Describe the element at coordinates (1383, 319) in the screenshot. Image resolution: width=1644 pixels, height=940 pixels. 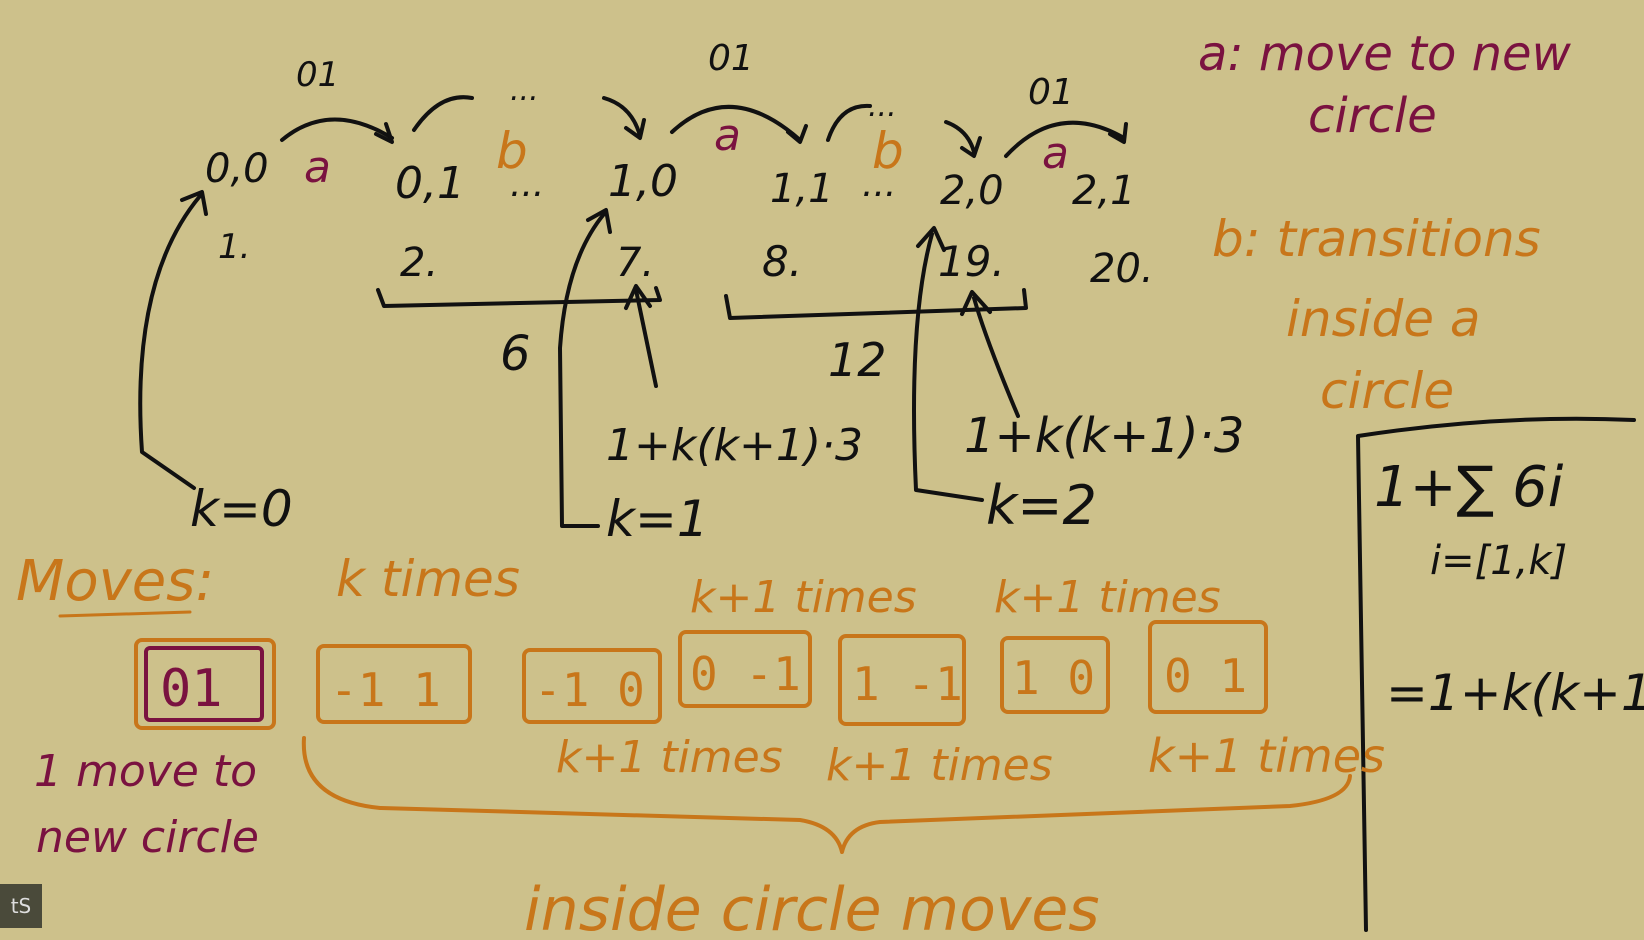
I see `legend-b-line2: inside a` at that location.